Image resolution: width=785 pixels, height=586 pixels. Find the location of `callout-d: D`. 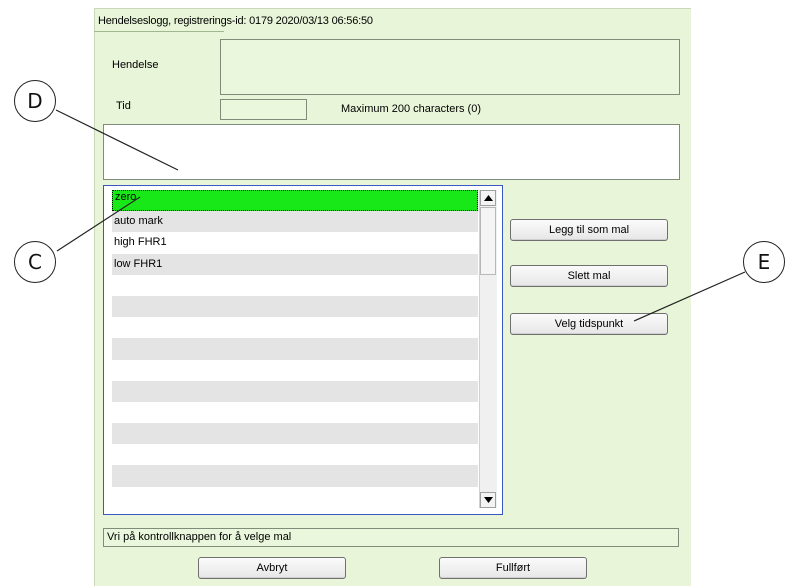

callout-d: D is located at coordinates (35, 101).